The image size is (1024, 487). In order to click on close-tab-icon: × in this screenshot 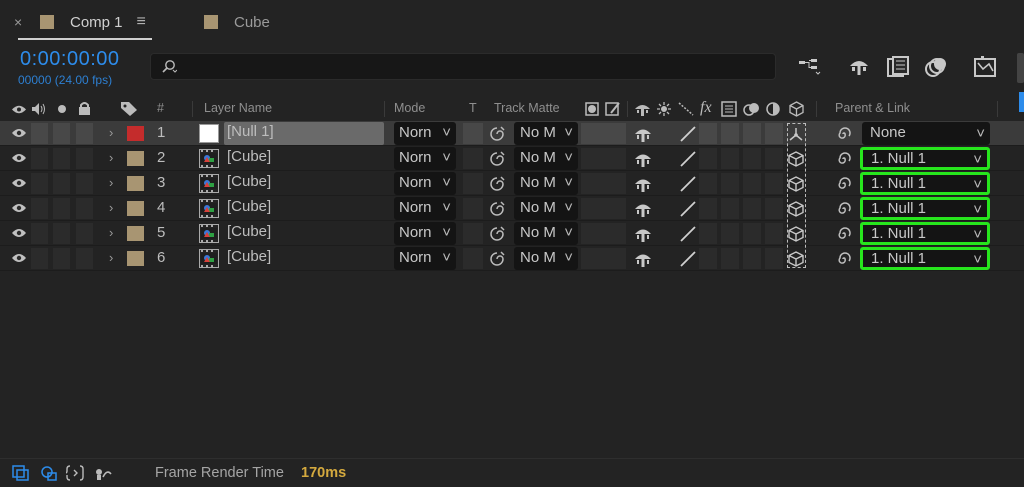, I will do `click(18, 22)`.